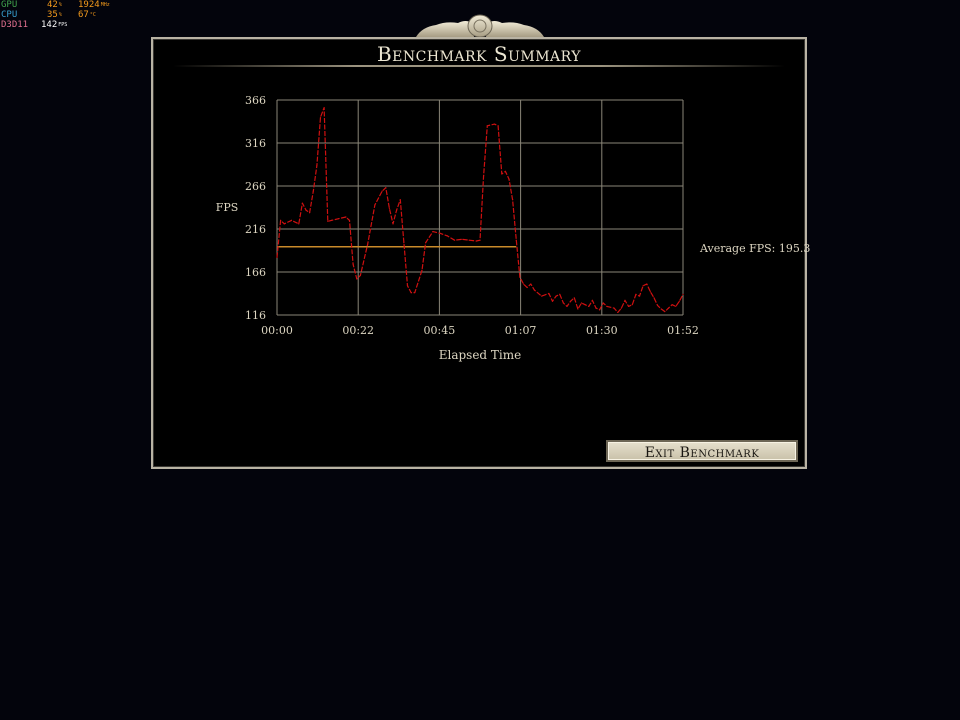 This screenshot has width=960, height=720. I want to click on x-axis-label: Elapsed Time, so click(480, 355).